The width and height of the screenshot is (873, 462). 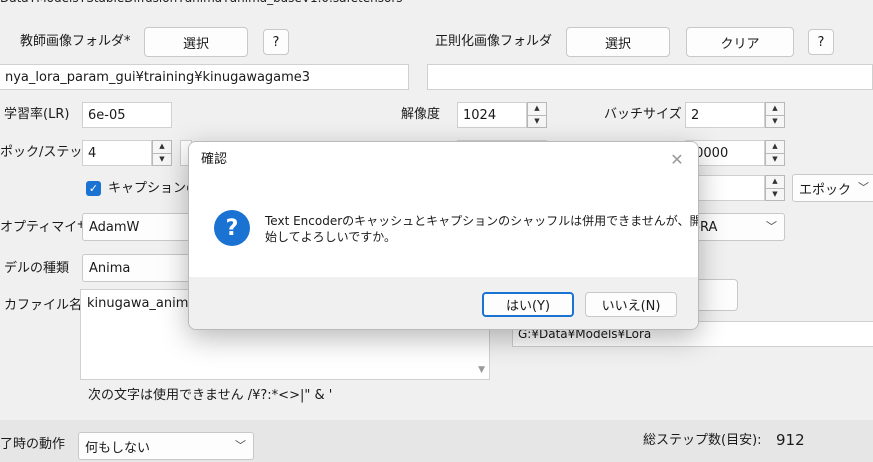 I want to click on output-name-value: kinugawa_anim, so click(x=138, y=303).